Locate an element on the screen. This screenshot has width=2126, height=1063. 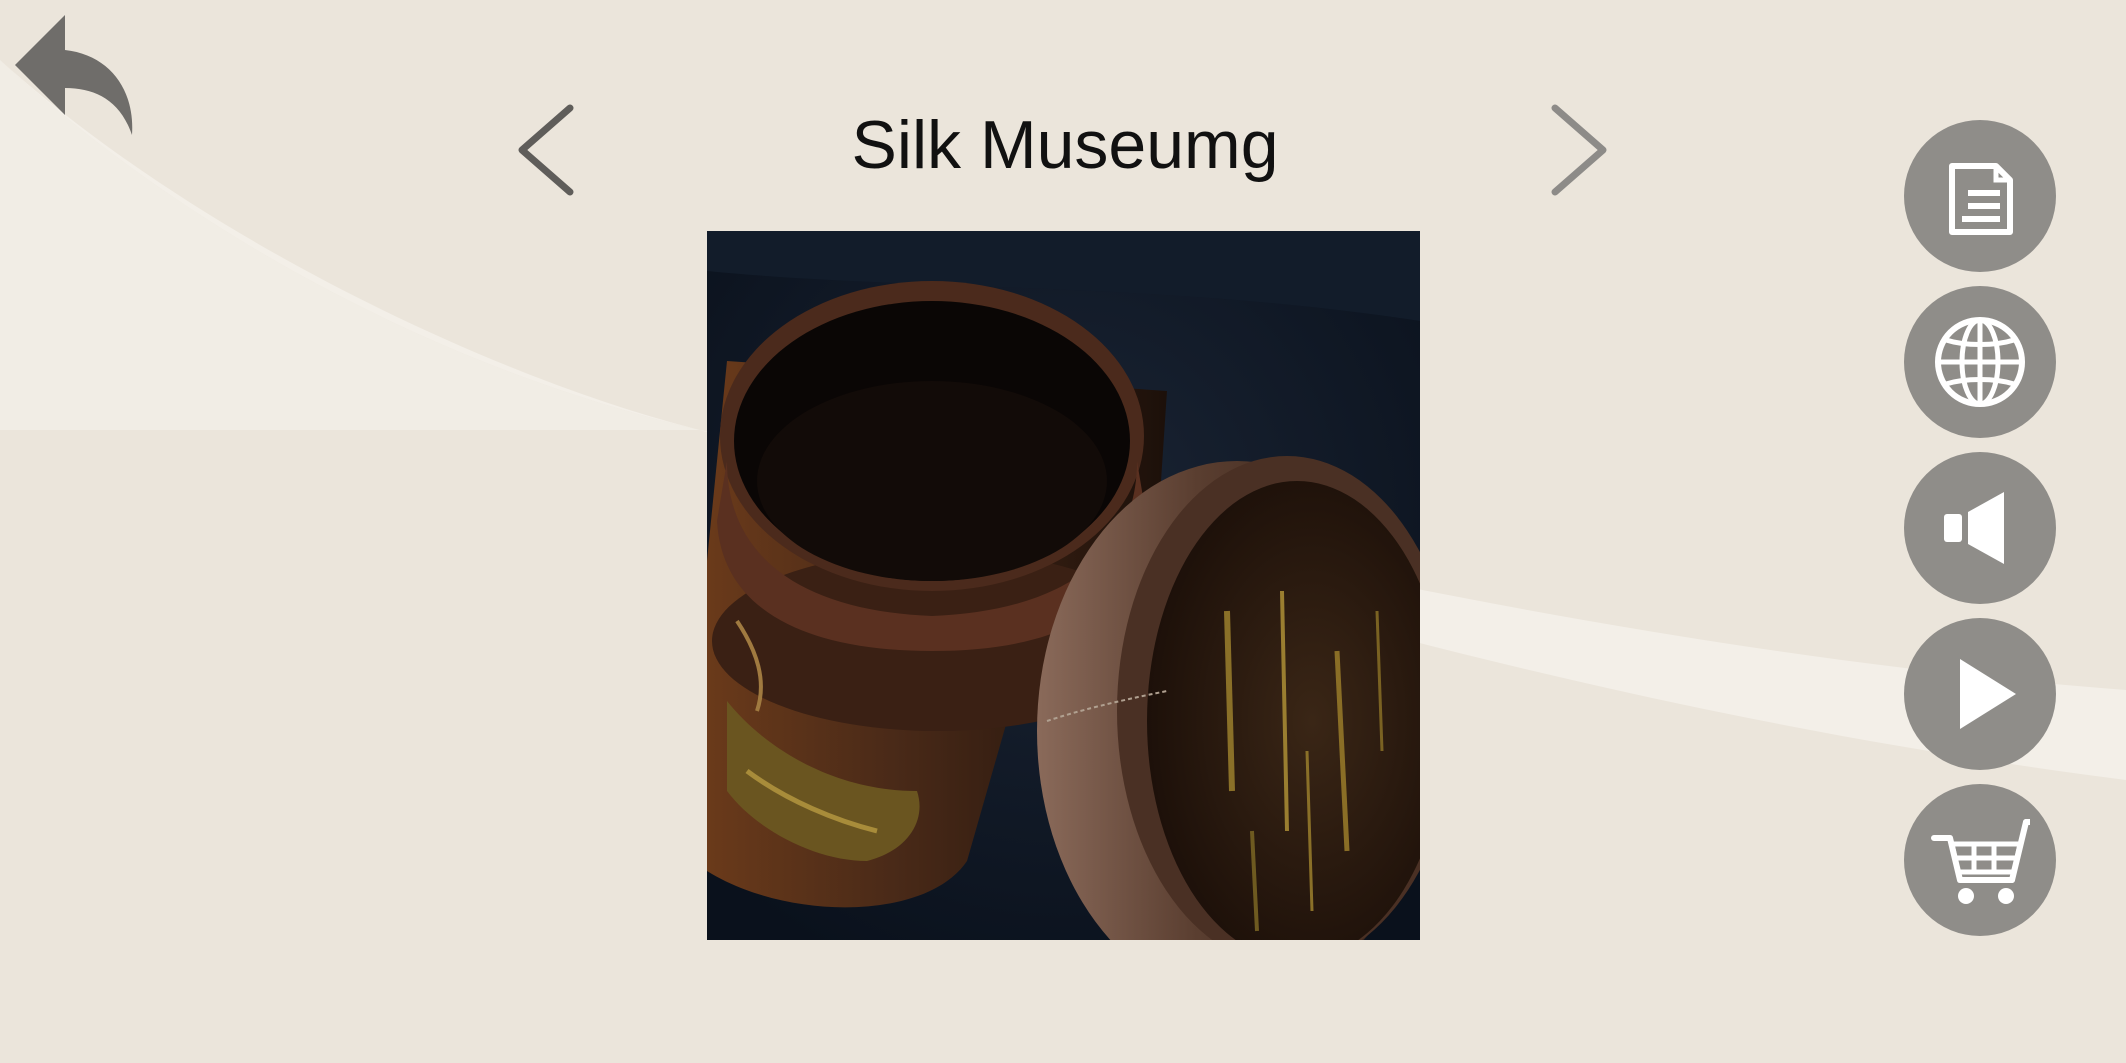
audio-button is located at coordinates (1980, 528).